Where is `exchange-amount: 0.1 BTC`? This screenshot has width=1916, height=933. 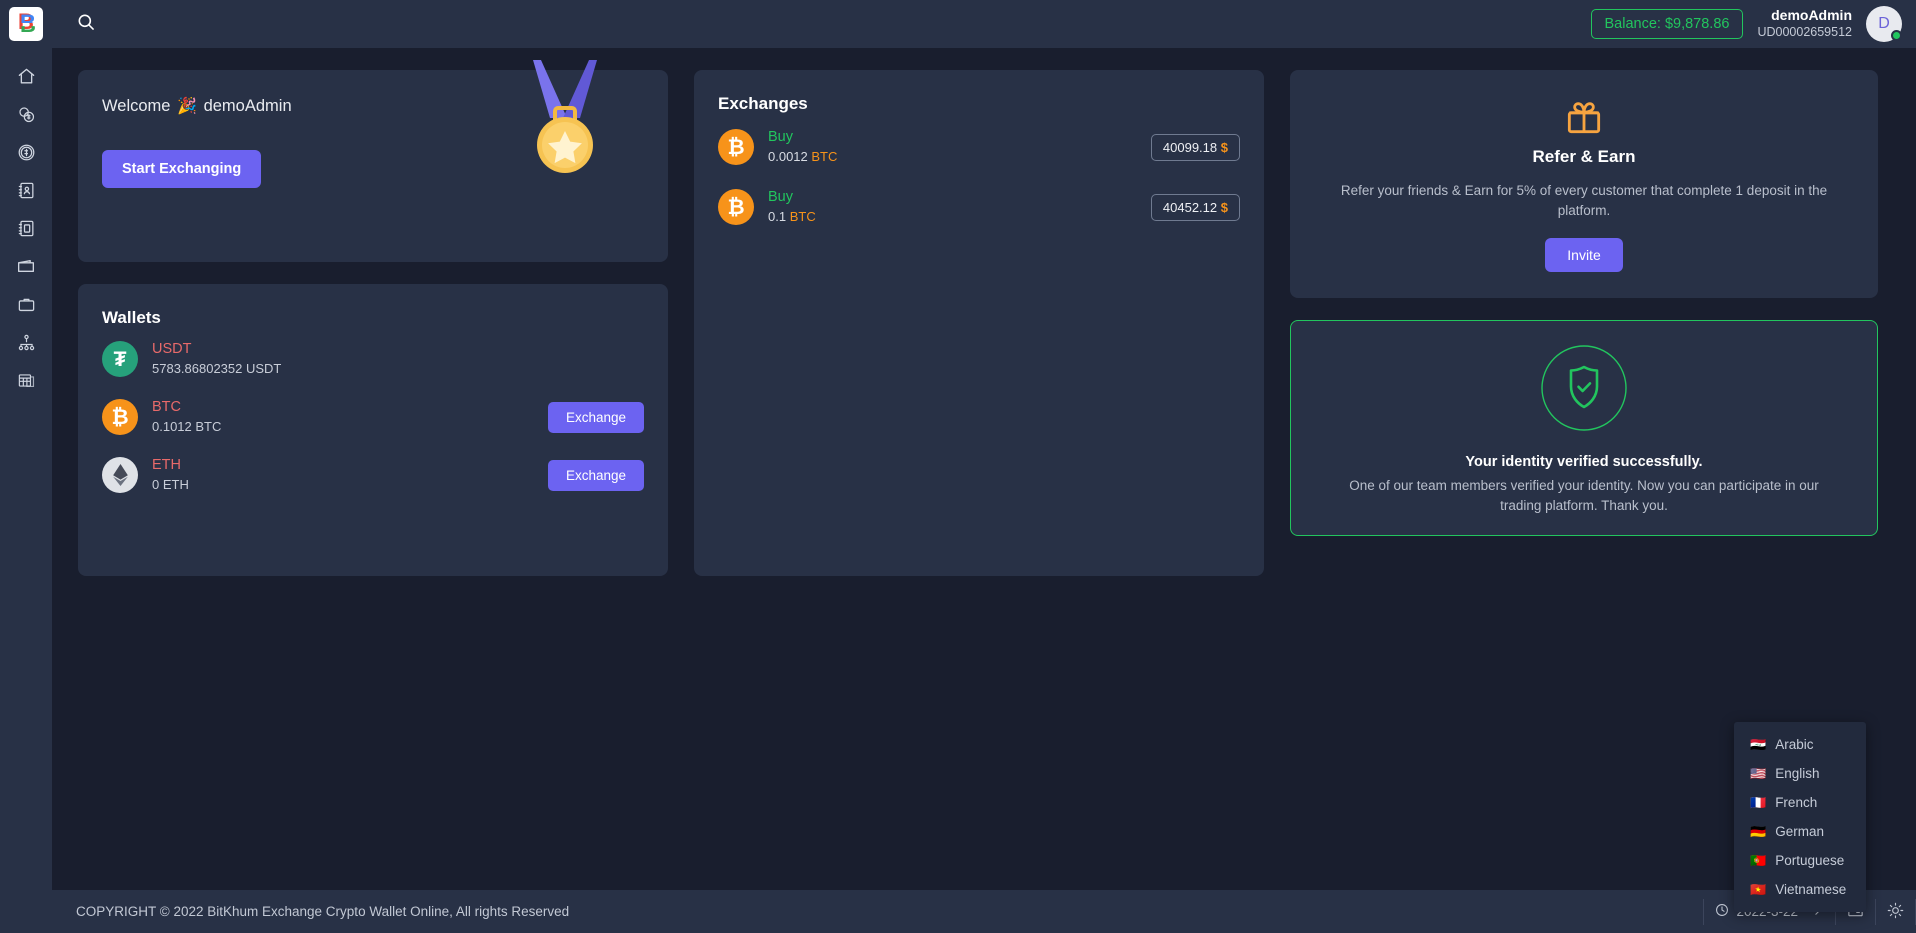
exchange-amount: 0.1 BTC is located at coordinates (792, 217).